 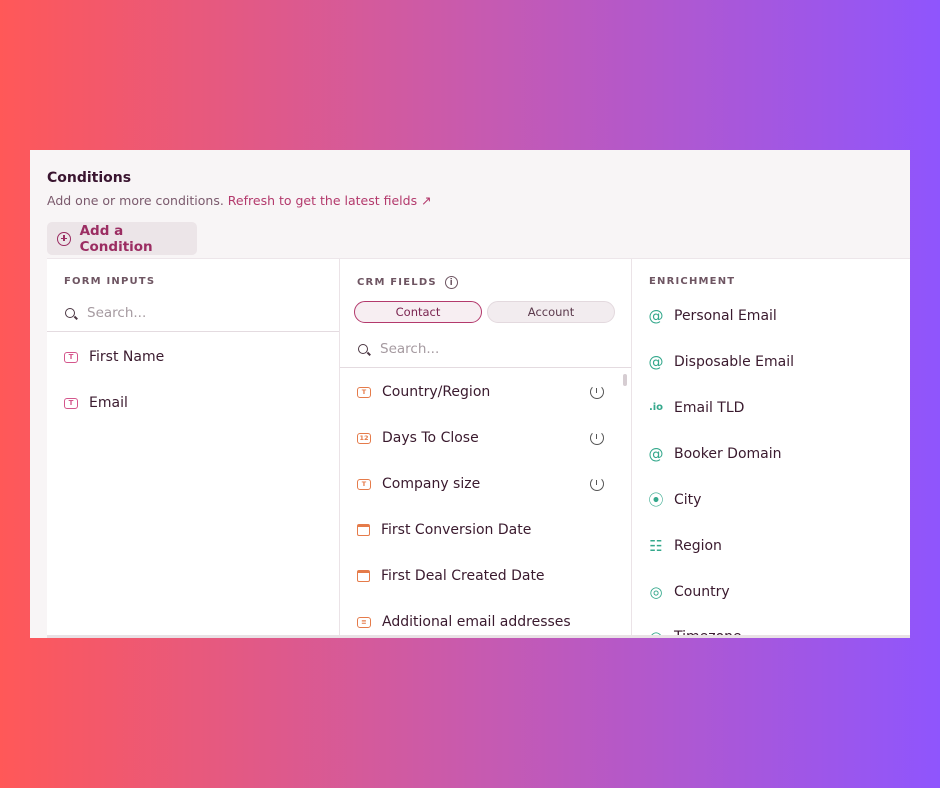 I want to click on list-item-first-name: T First Name, so click(x=114, y=357).